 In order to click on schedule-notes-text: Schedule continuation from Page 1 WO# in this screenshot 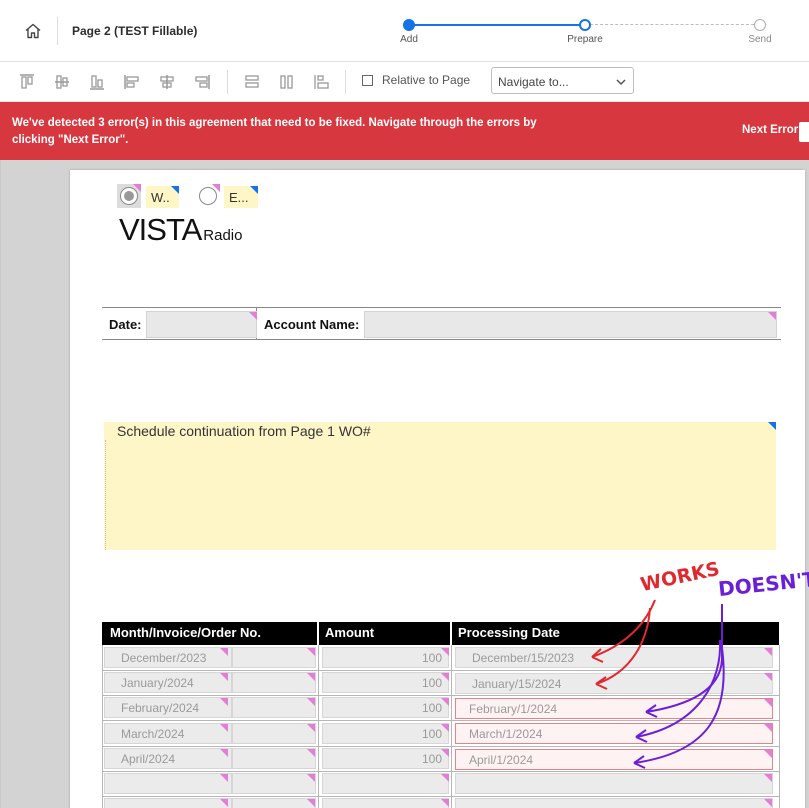, I will do `click(244, 431)`.